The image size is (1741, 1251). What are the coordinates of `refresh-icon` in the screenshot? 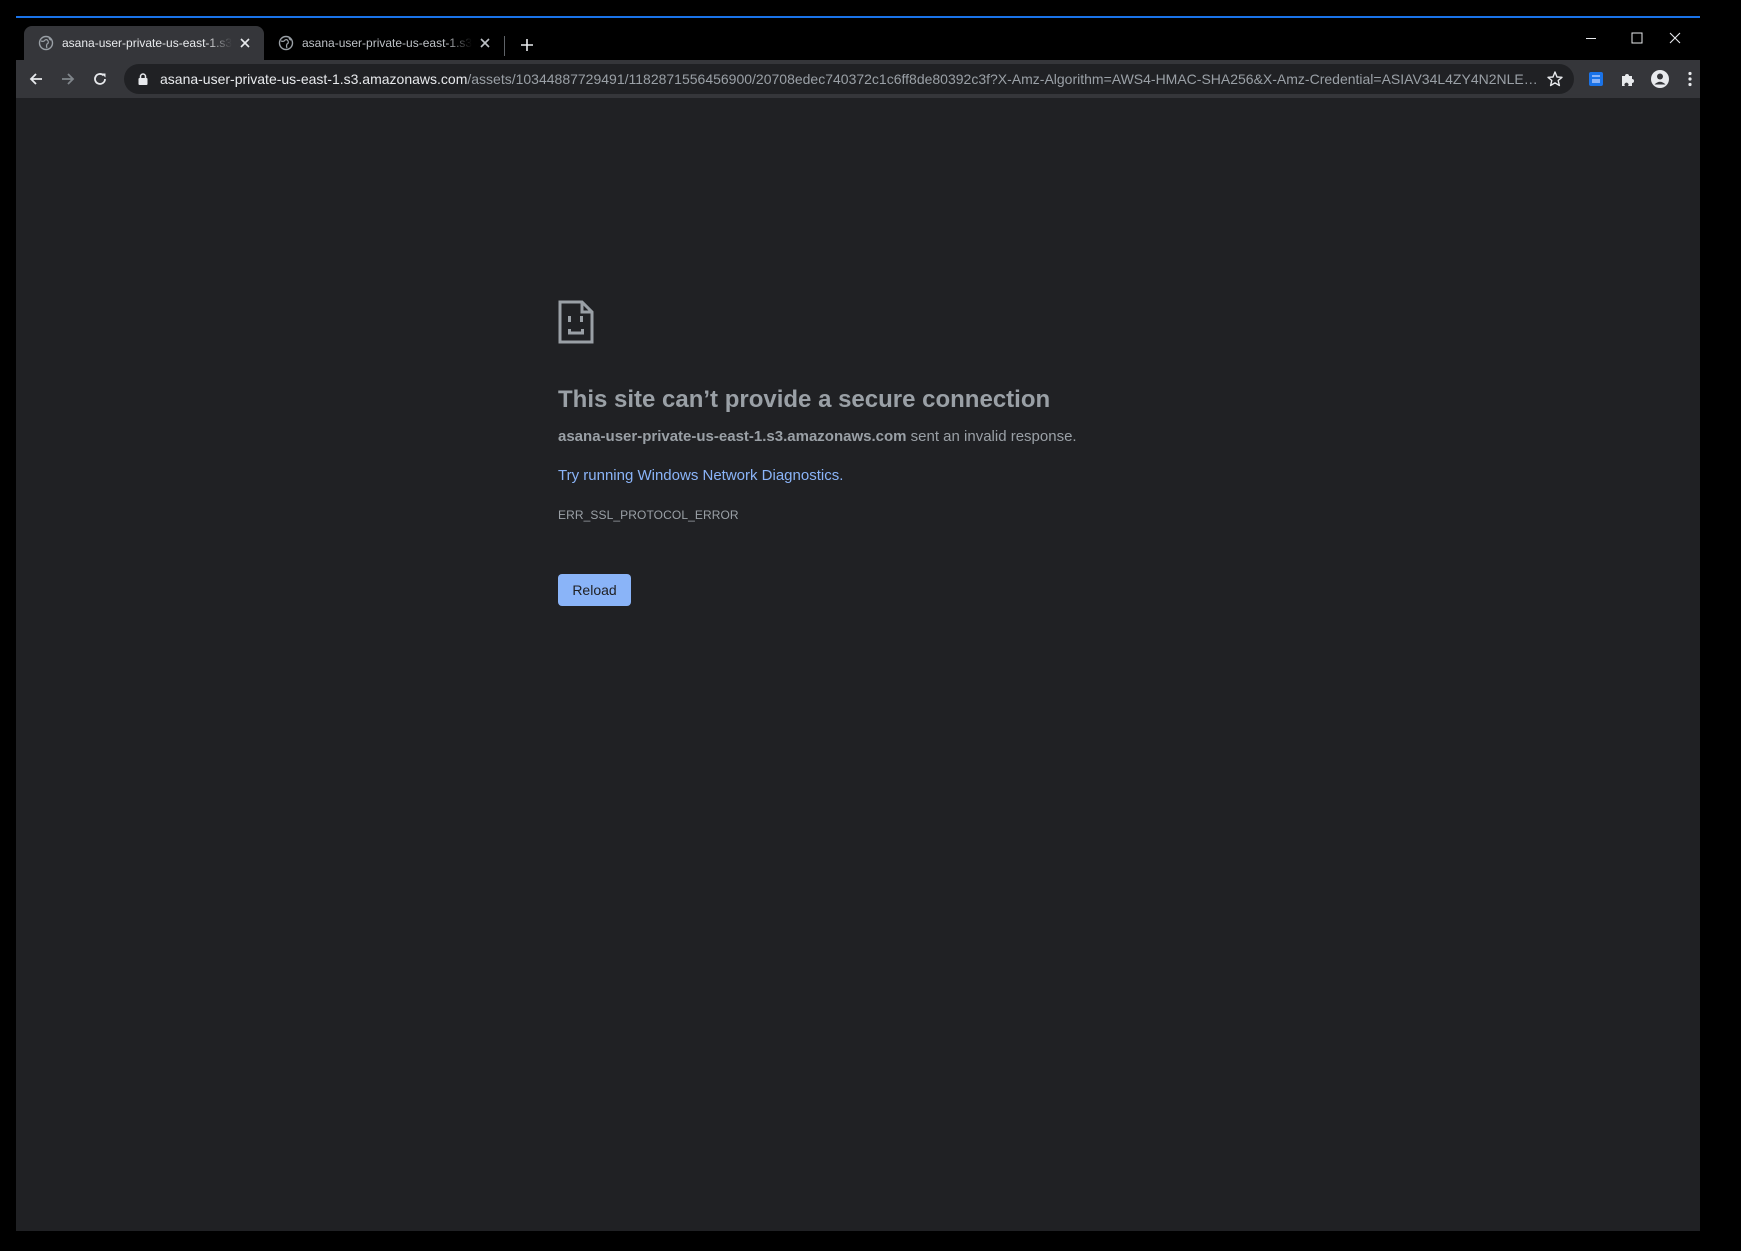 It's located at (100, 79).